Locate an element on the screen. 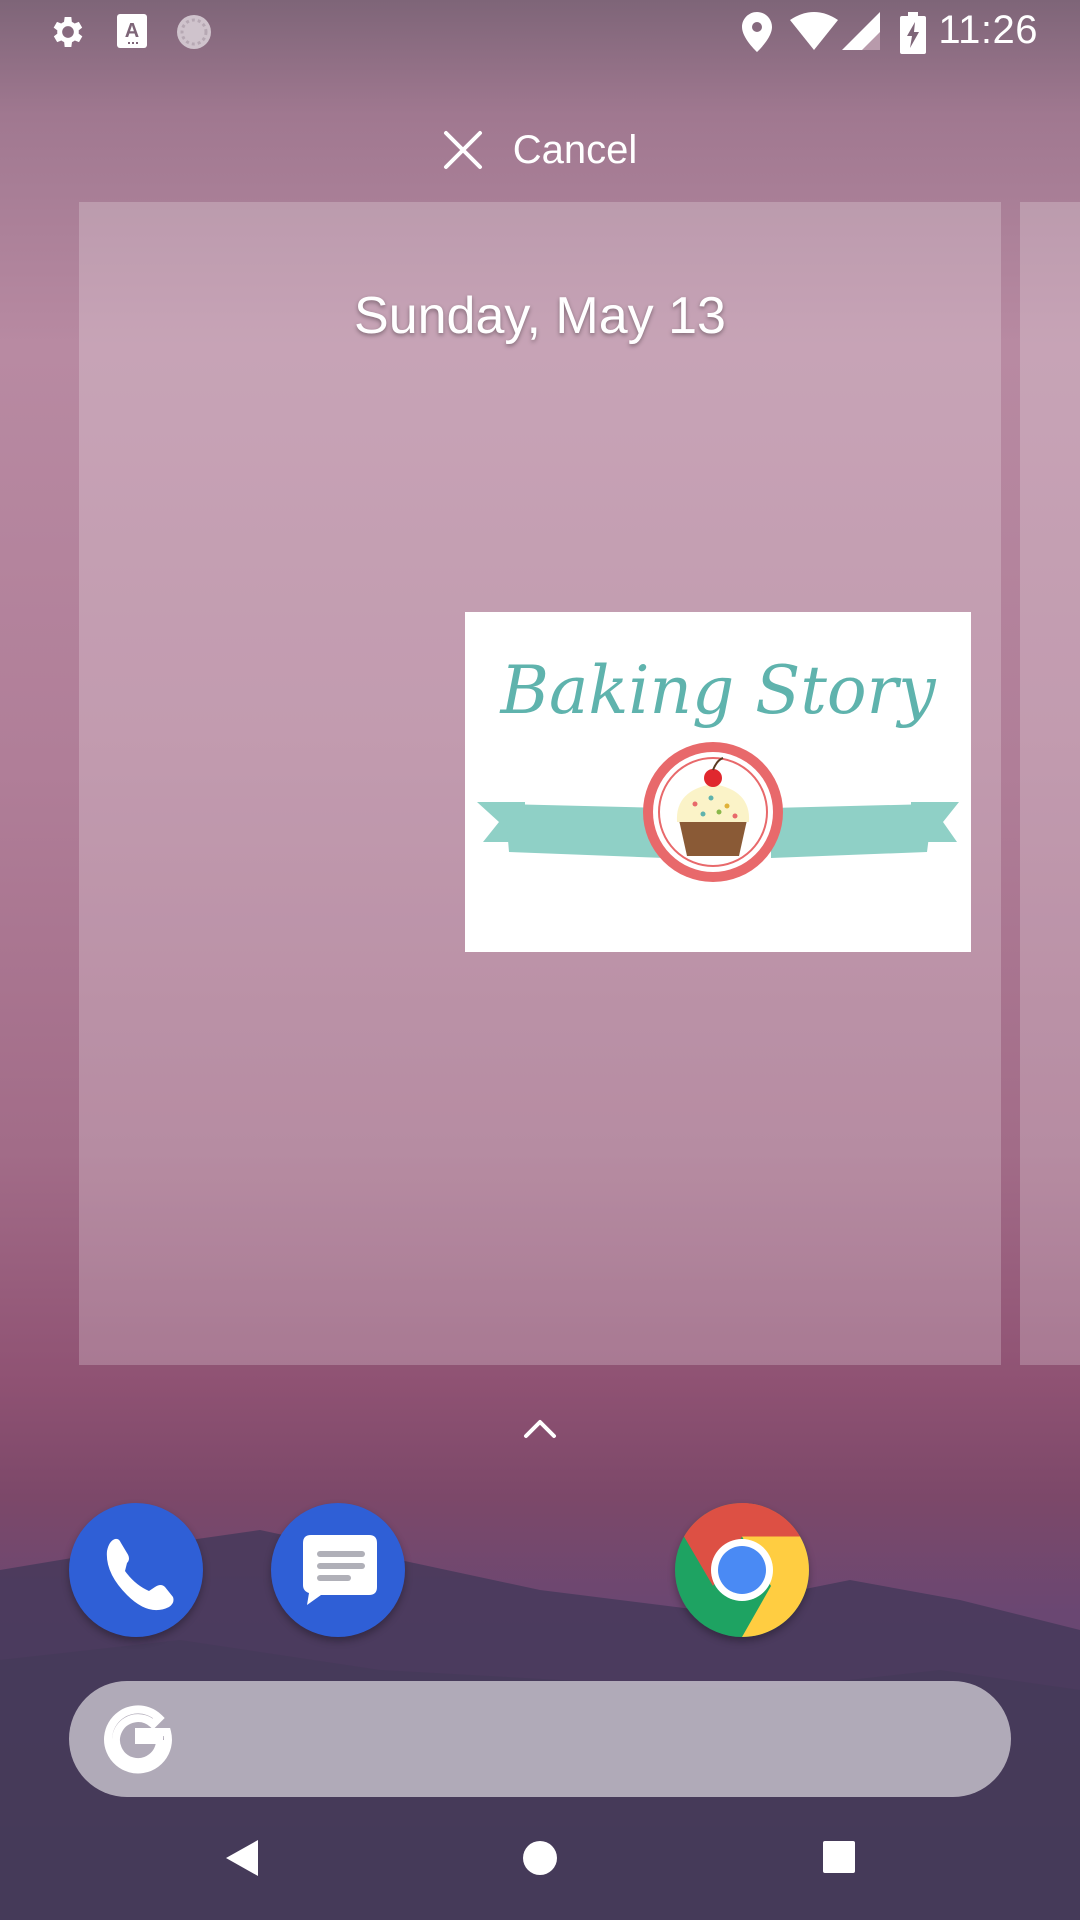  wifi-icon is located at coordinates (814, 31).